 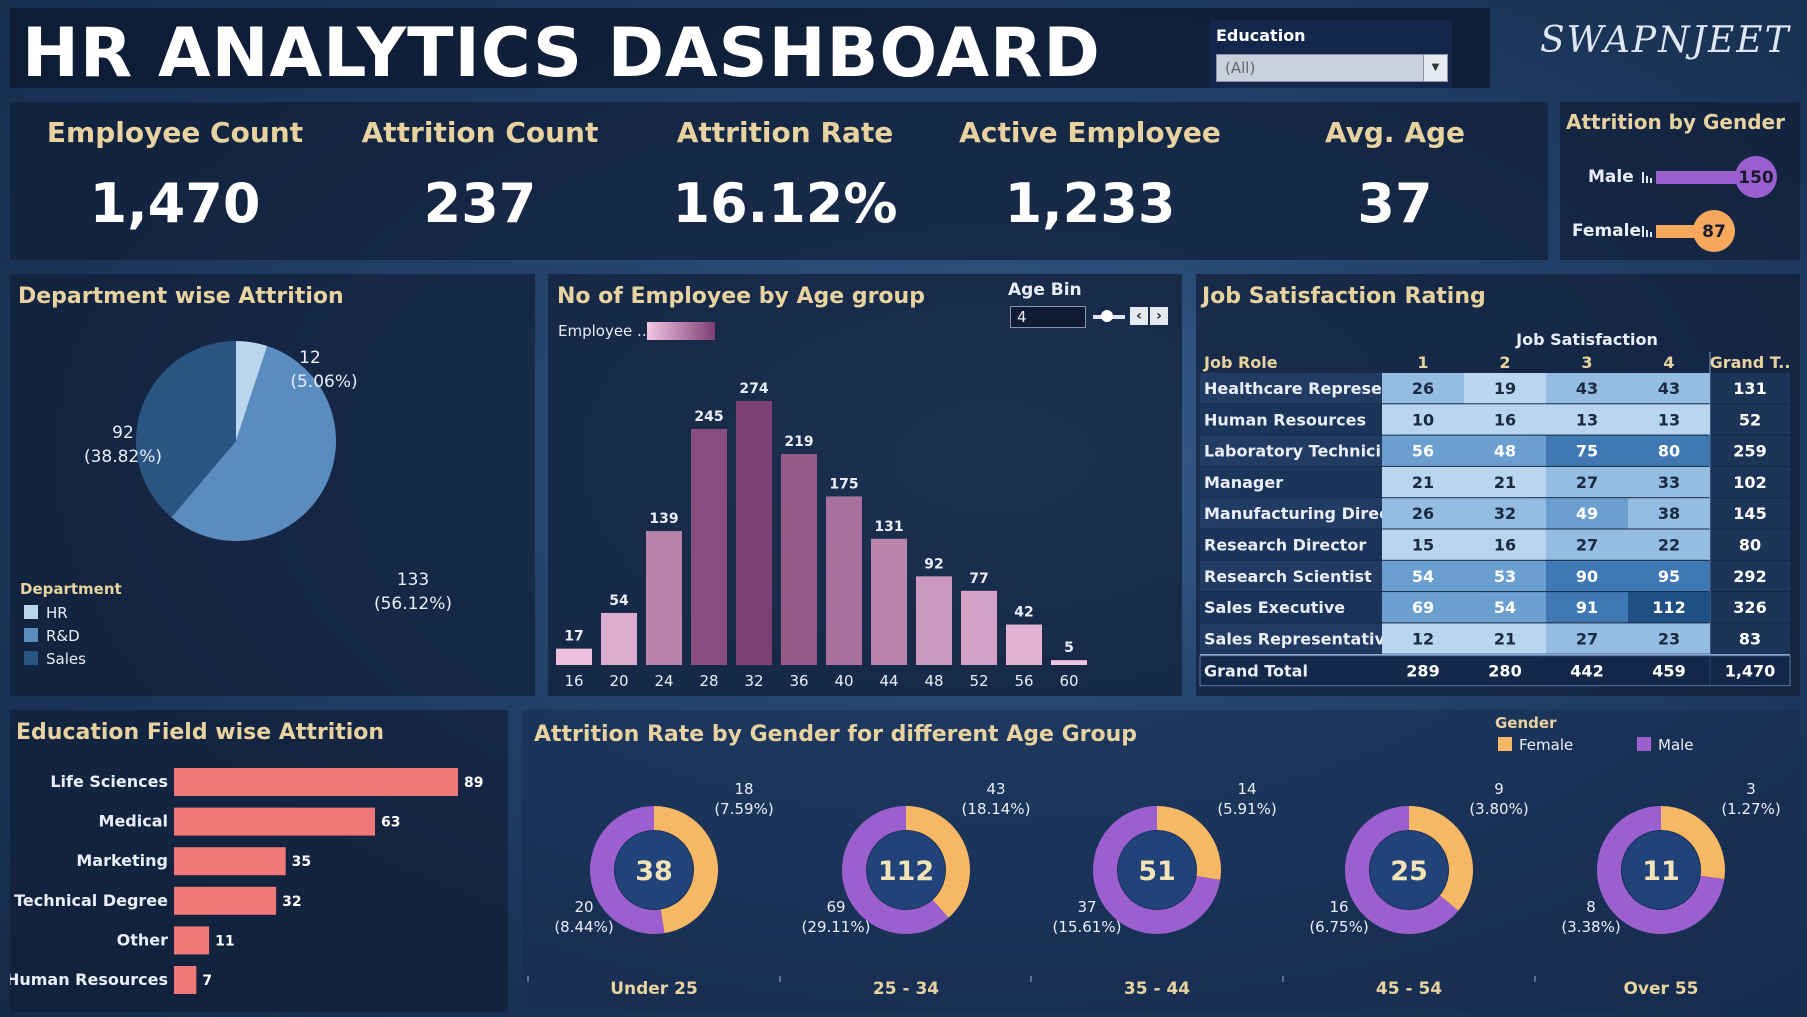 I want to click on bar-life-sciences, so click(x=316, y=782).